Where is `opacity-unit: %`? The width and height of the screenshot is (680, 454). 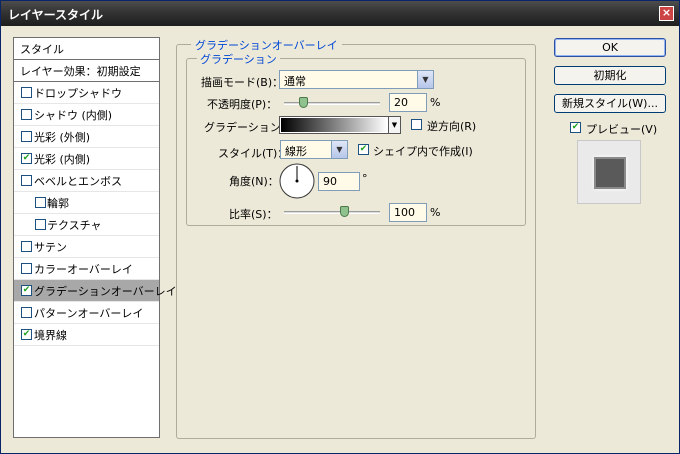
opacity-unit: % is located at coordinates (435, 102).